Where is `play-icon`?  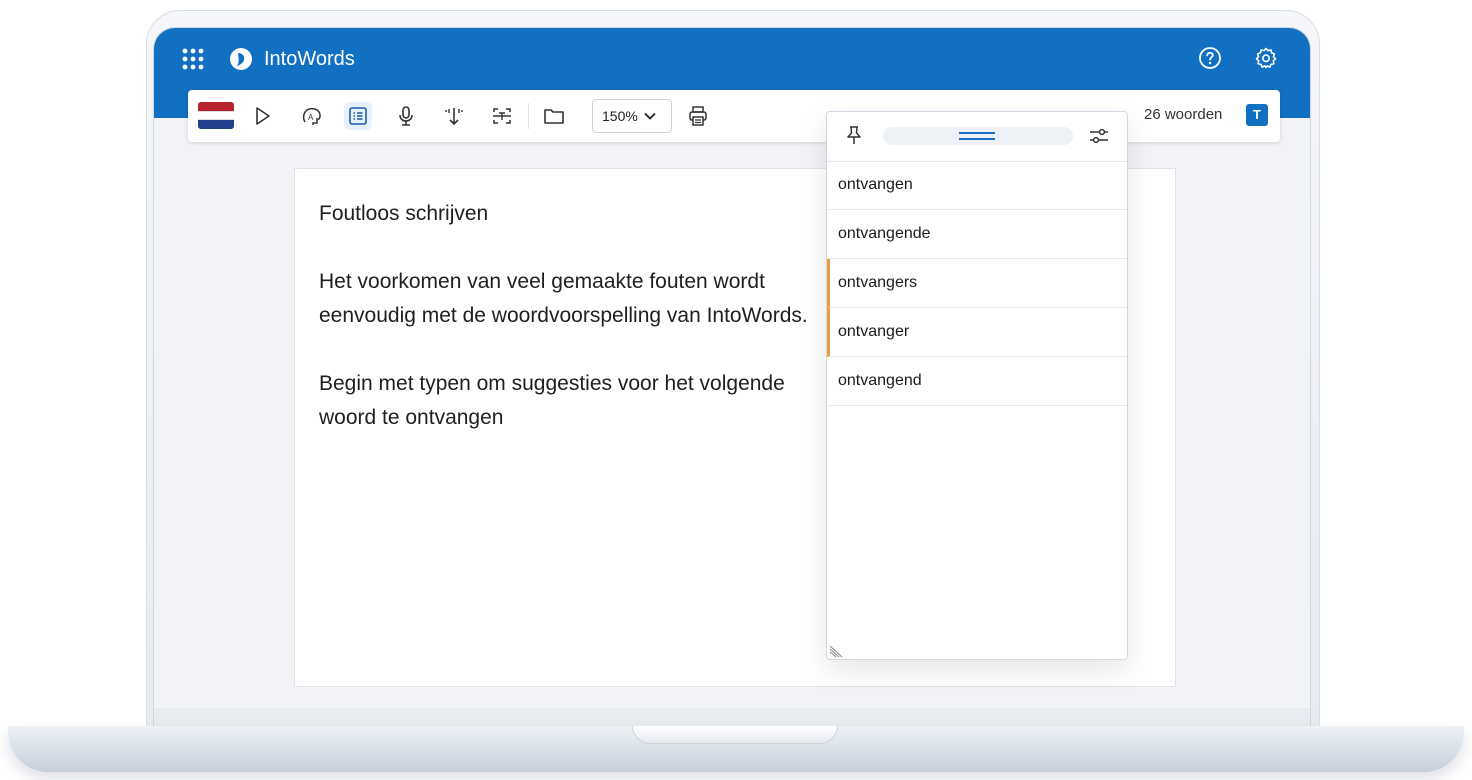
play-icon is located at coordinates (263, 116).